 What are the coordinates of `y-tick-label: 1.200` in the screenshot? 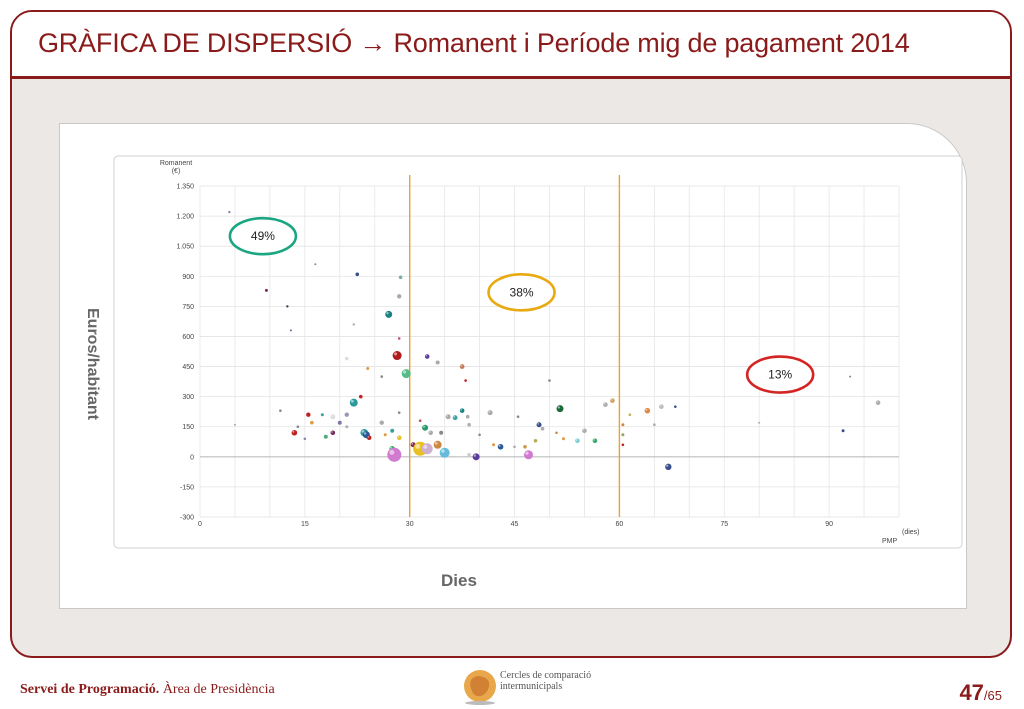 It's located at (185, 217).